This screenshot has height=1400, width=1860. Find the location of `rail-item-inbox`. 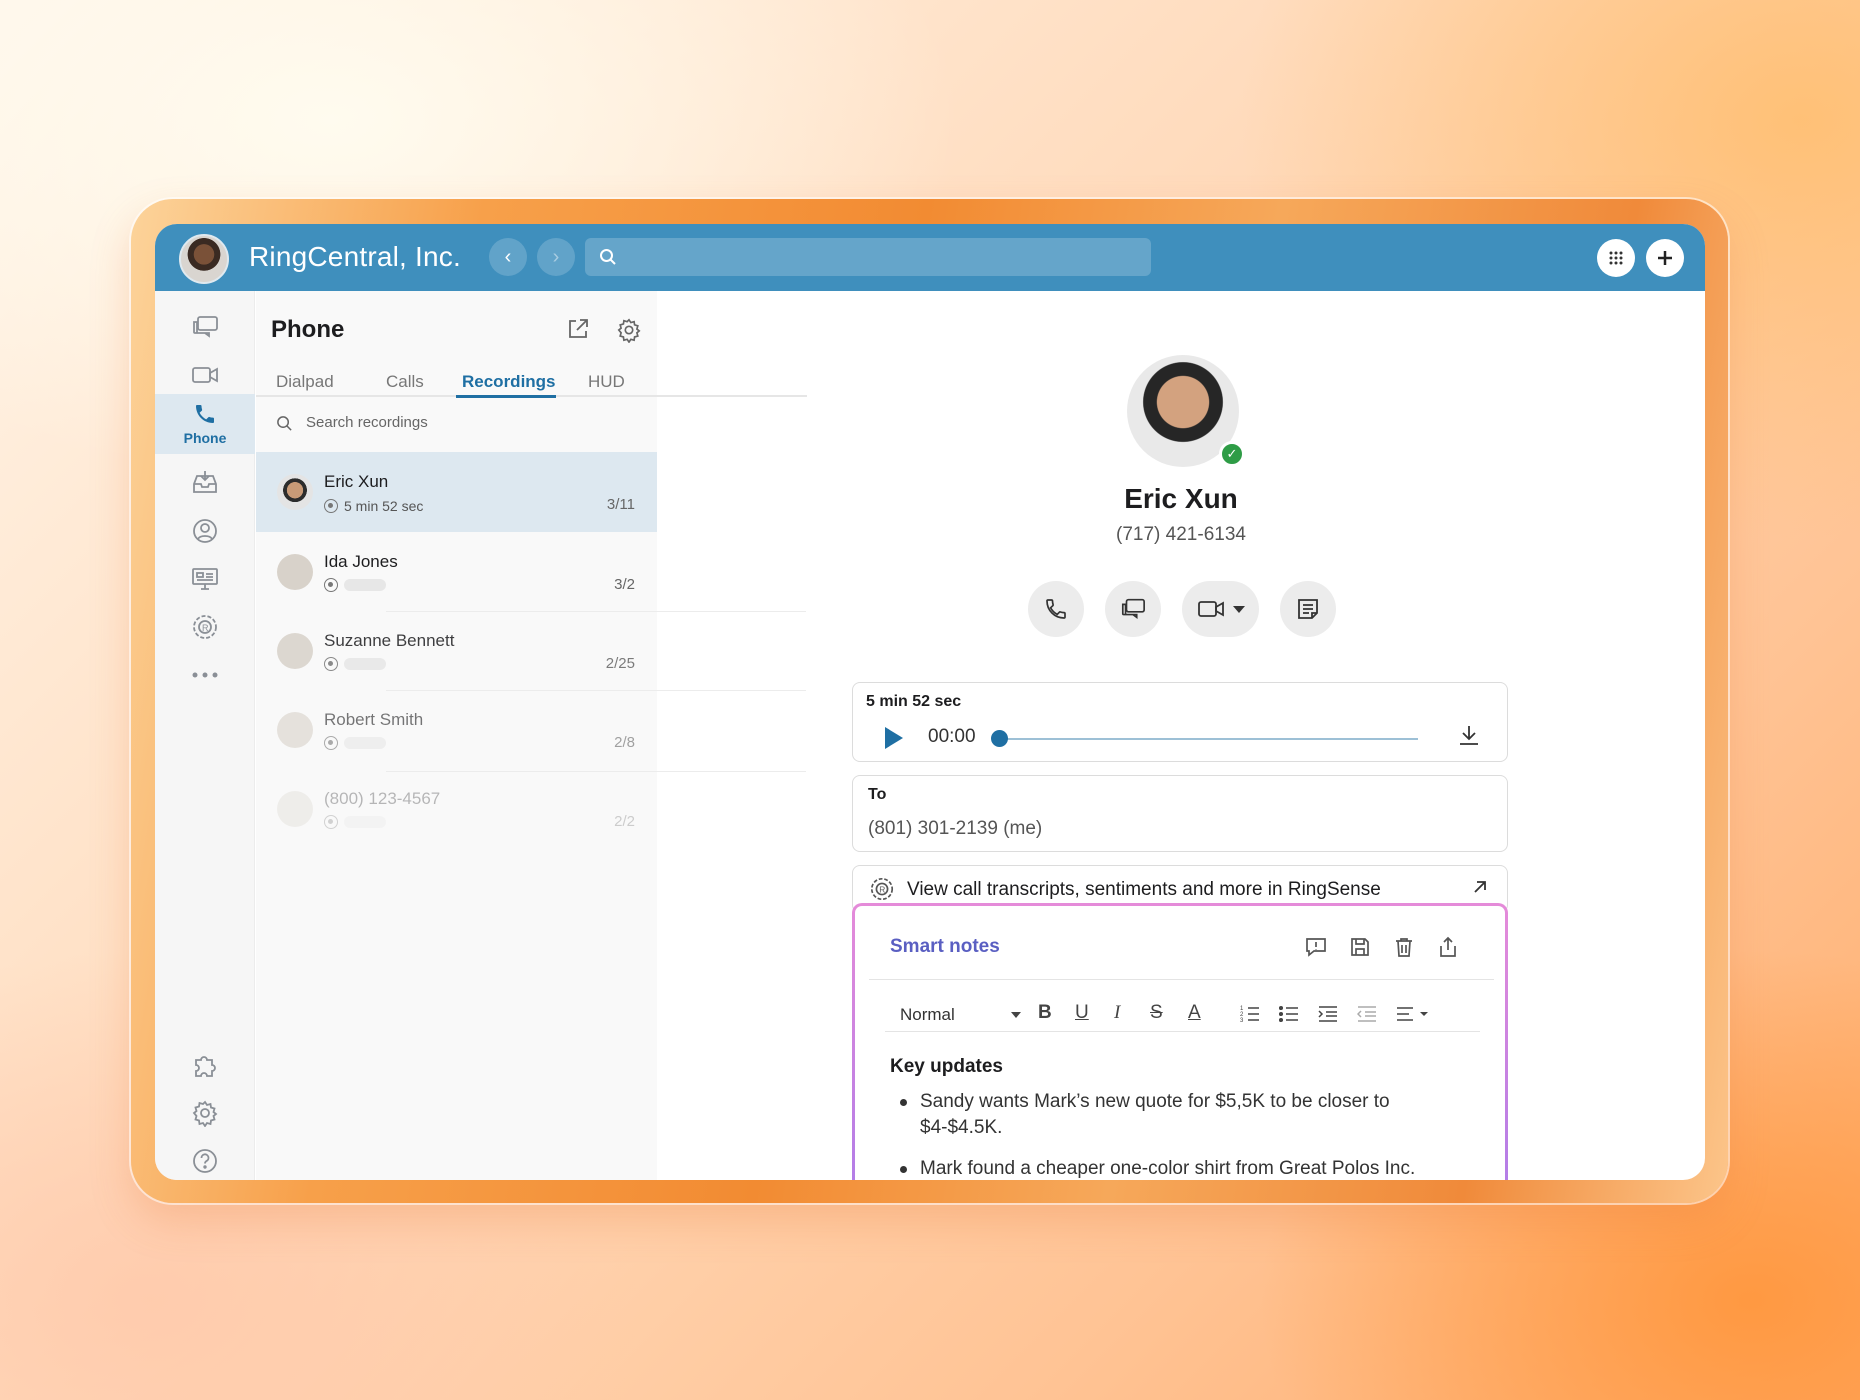

rail-item-inbox is located at coordinates (205, 483).